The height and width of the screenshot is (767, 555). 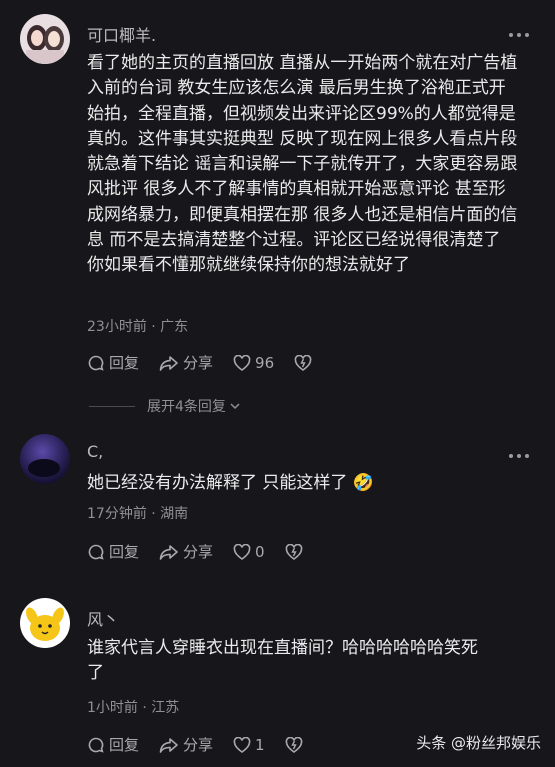 I want to click on username: 风丶, so click(x=103, y=618).